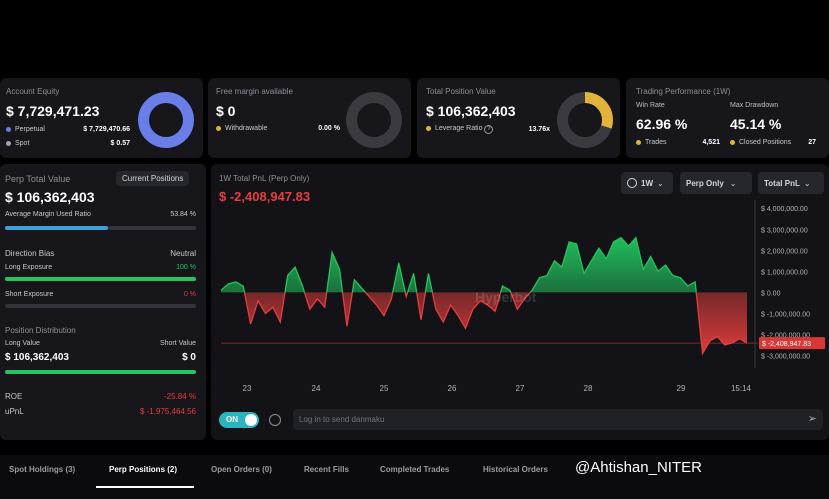  Describe the element at coordinates (656, 142) in the screenshot. I see `trades-label: Trades` at that location.